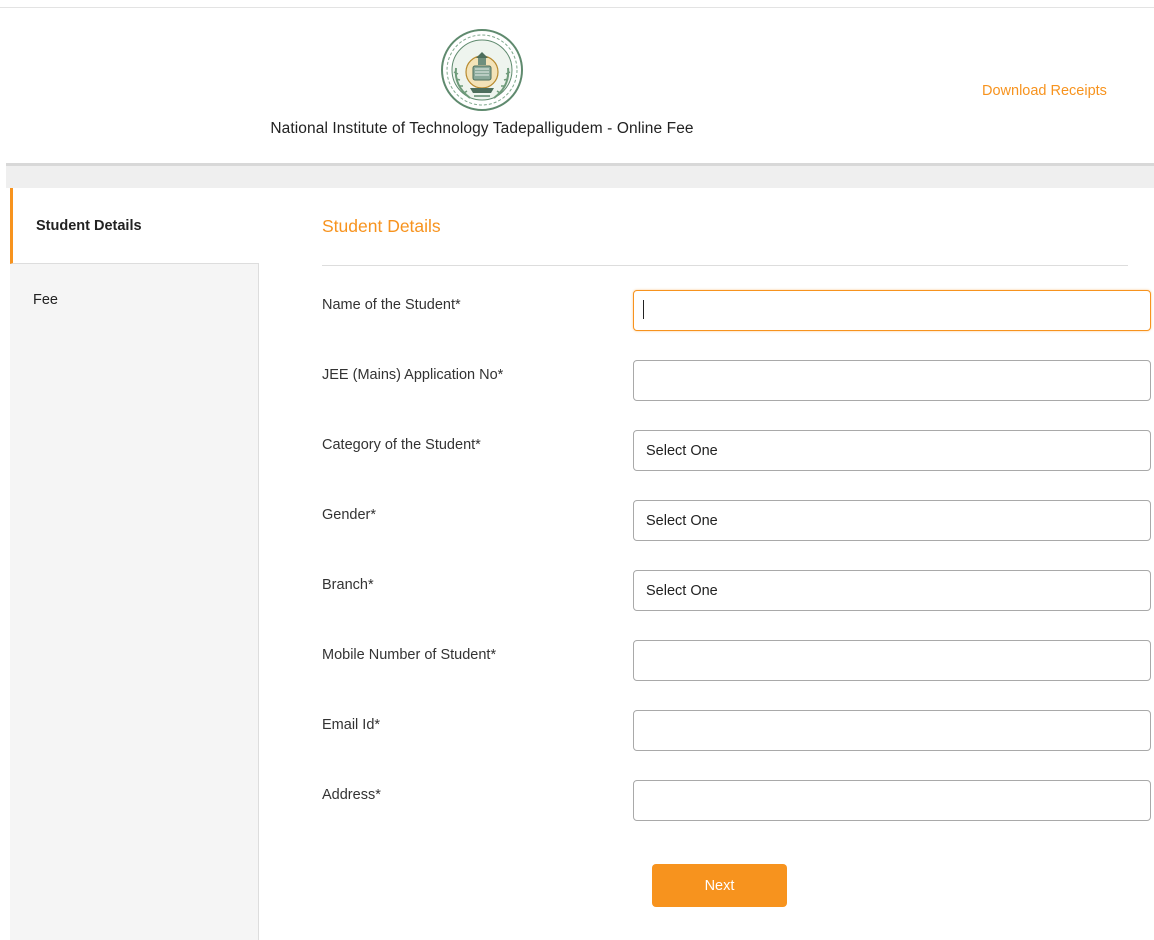 The image size is (1154, 940). What do you see at coordinates (45, 300) in the screenshot?
I see `sidebar-item-label: Fee` at bounding box center [45, 300].